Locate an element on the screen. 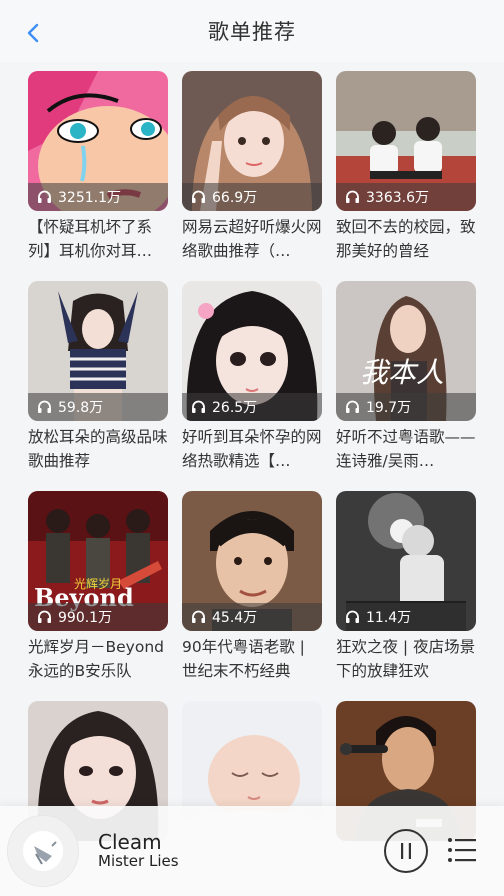 The width and height of the screenshot is (504, 896). now-playing-title: Cleam is located at coordinates (130, 842).